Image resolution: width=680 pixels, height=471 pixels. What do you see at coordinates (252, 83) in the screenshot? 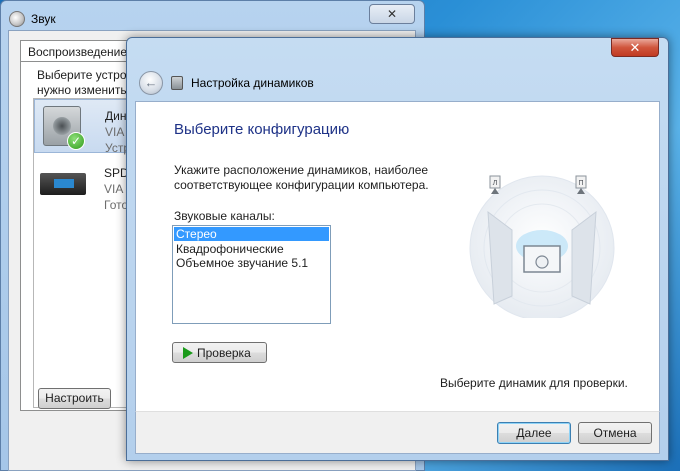
I see `wizard-title: Настройка динамиков` at bounding box center [252, 83].